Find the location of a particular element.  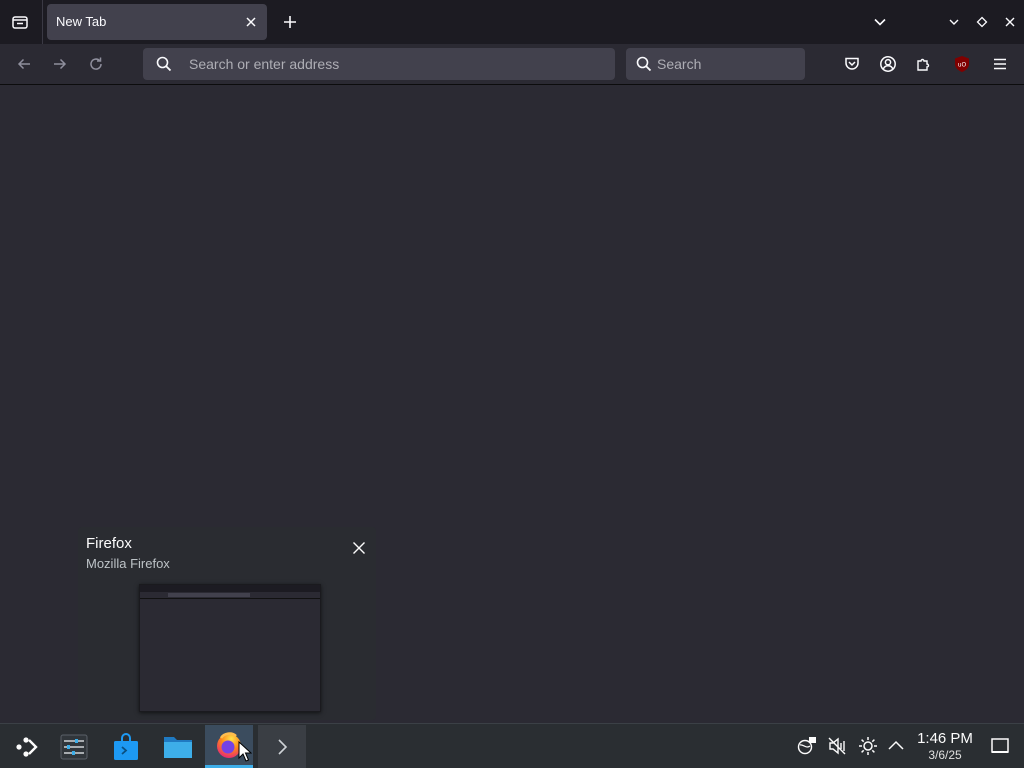

tray-expand-icon is located at coordinates (896, 745).